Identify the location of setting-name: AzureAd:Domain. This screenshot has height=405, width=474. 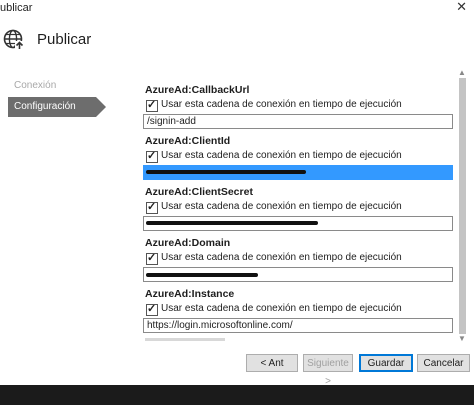
(188, 243).